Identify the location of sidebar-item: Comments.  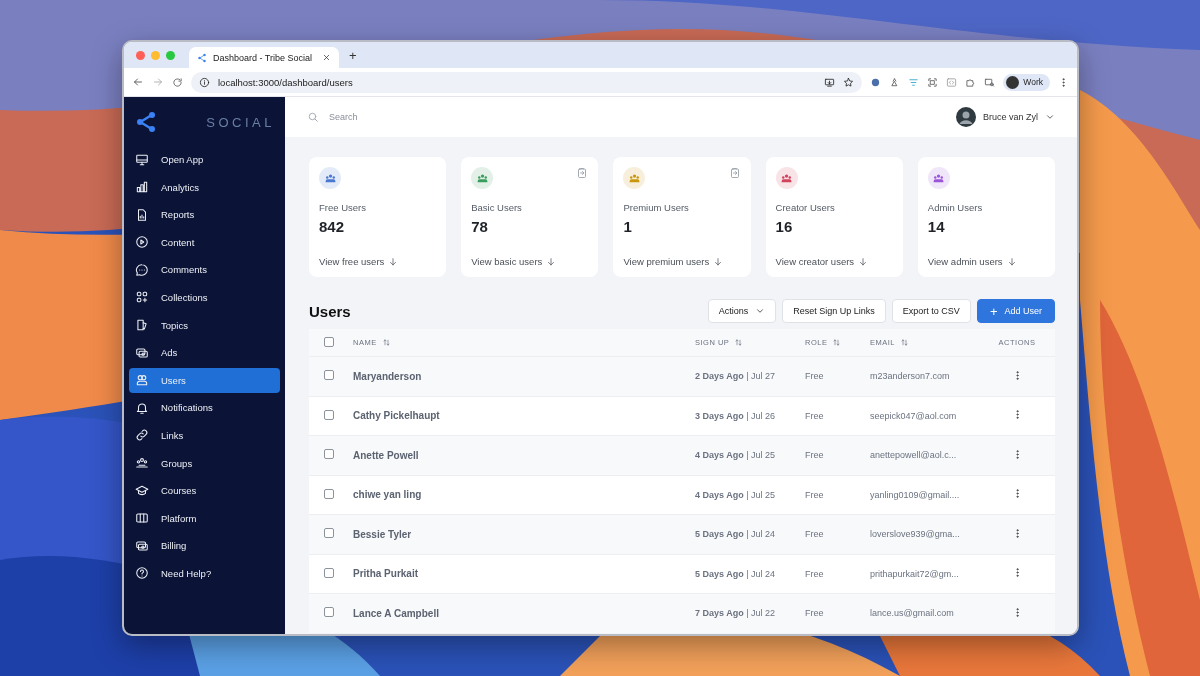
(204, 270).